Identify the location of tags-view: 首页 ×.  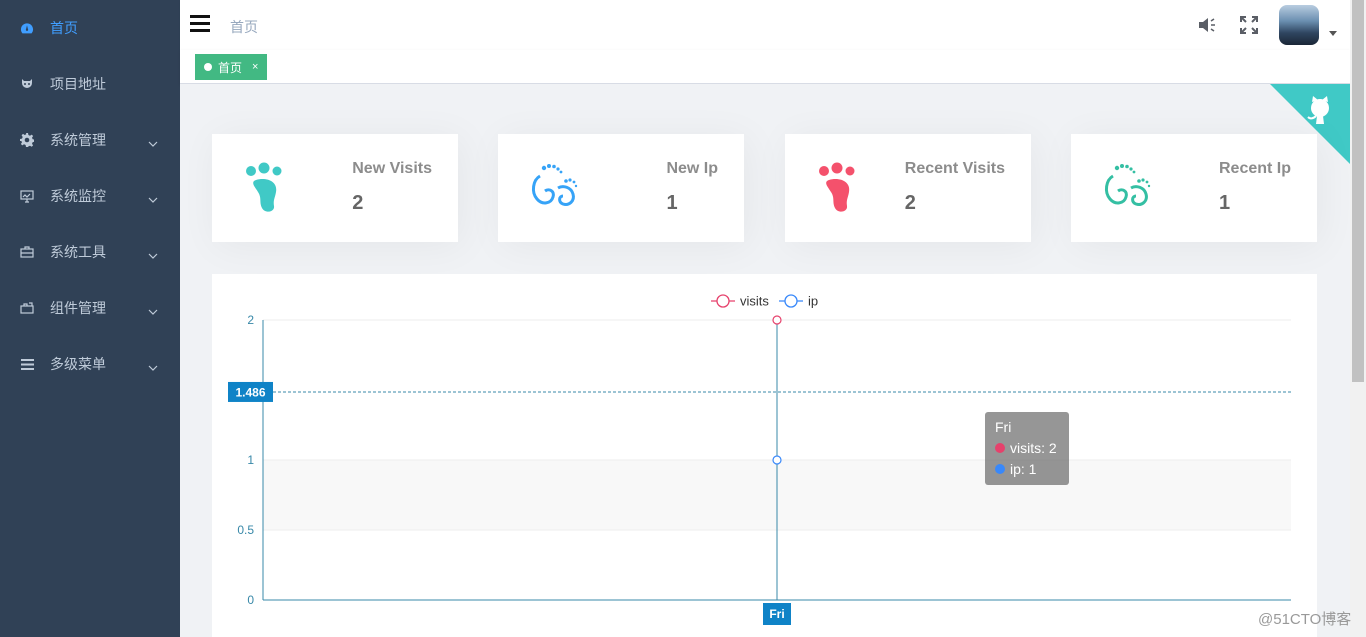
(765, 67).